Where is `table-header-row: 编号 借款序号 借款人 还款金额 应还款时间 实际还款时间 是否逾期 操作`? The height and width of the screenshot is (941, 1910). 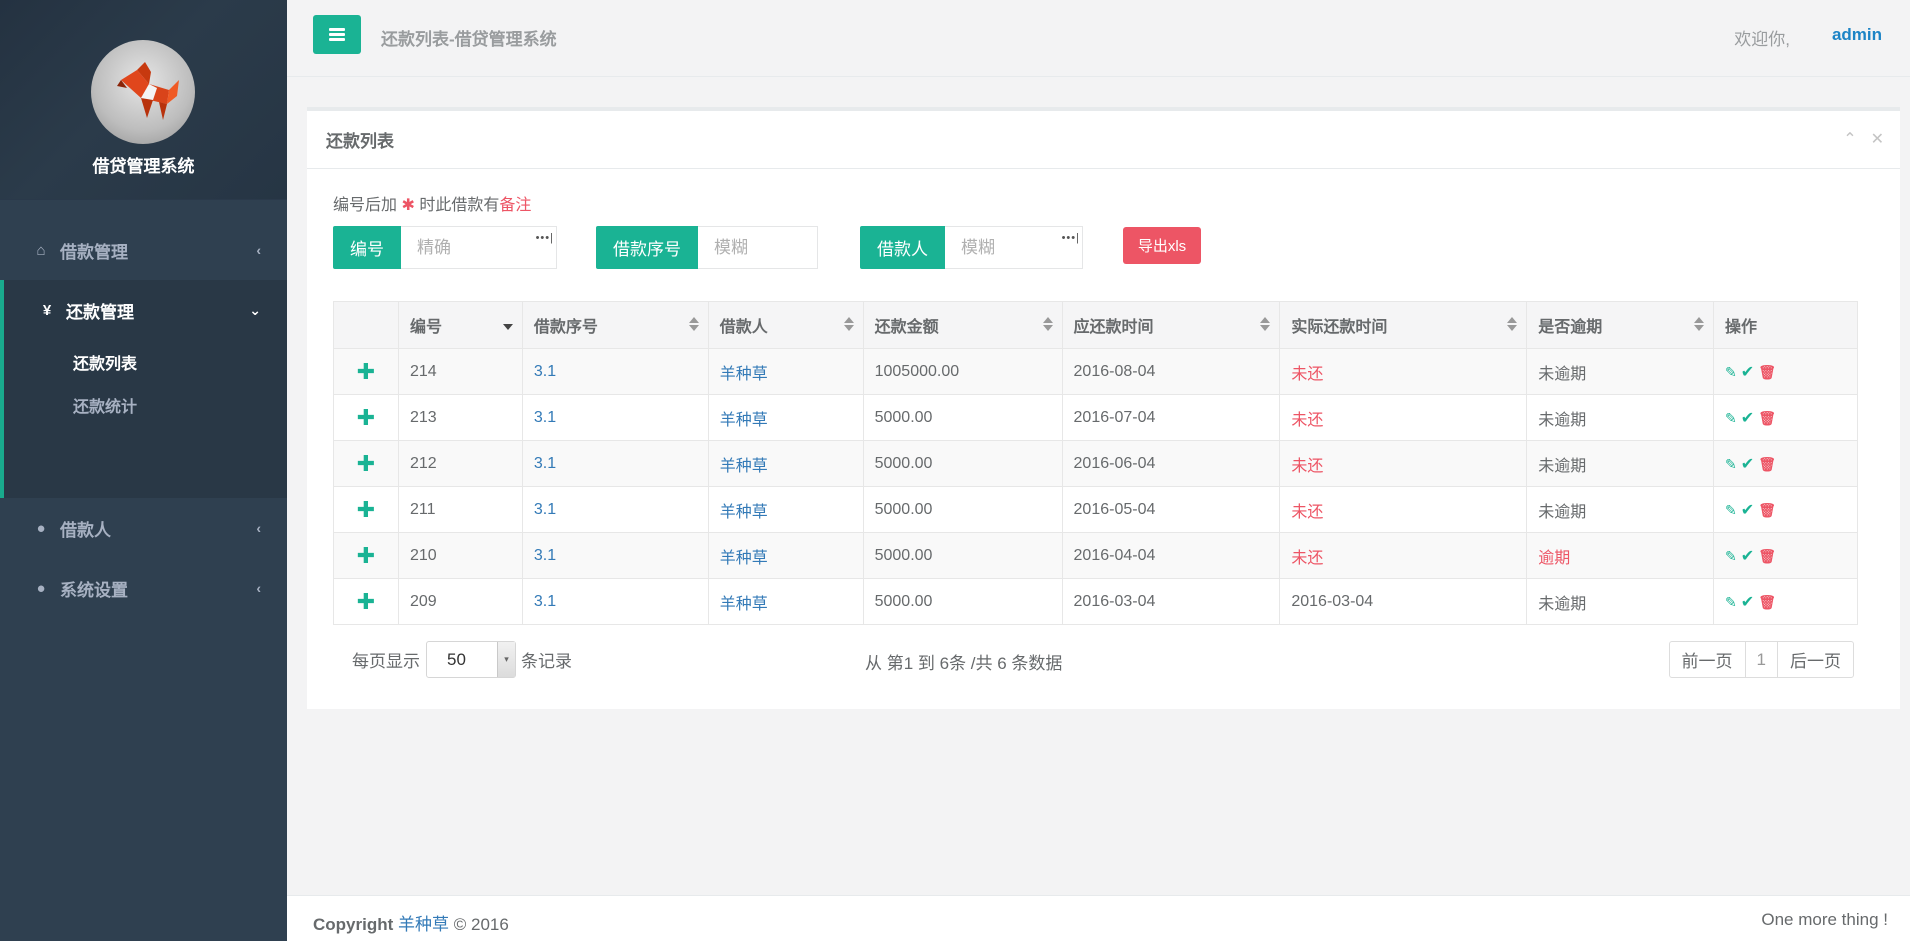
table-header-row: 编号 借款序号 借款人 还款金额 应还款时间 实际还款时间 是否逾期 操作 is located at coordinates (1095, 325).